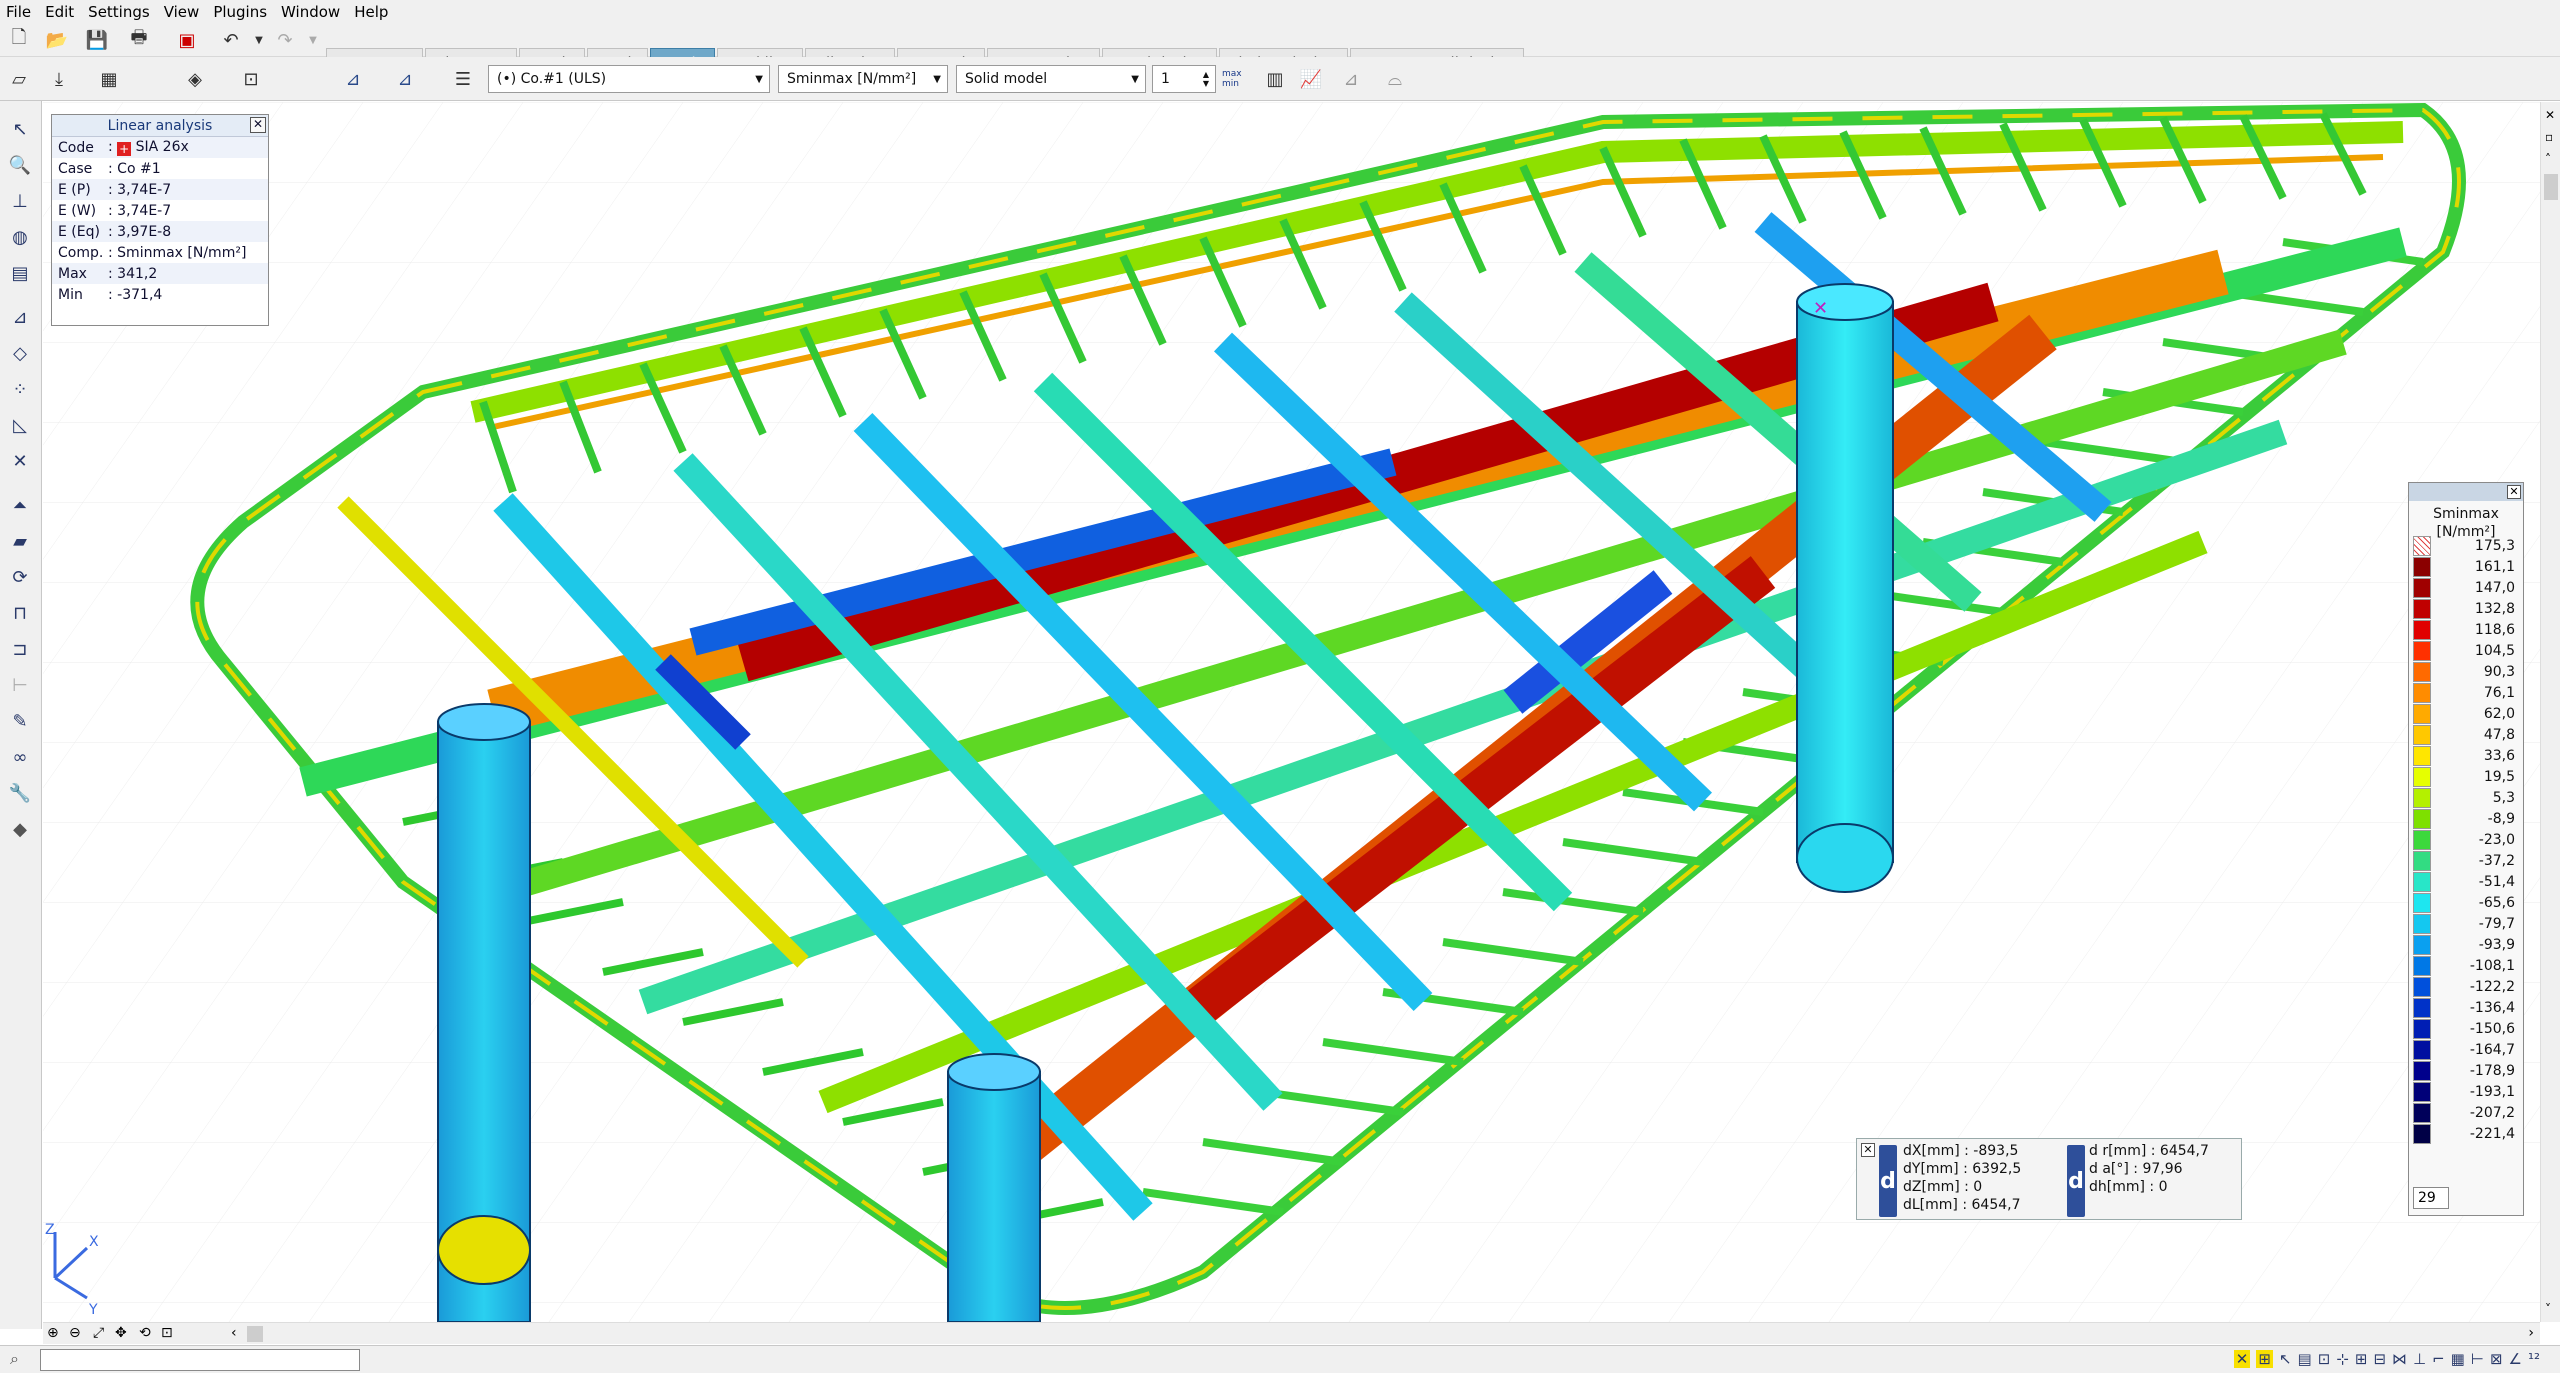 This screenshot has height=1373, width=2560. Describe the element at coordinates (1275, 79) in the screenshot. I see `color-scale-icon: ▥` at that location.